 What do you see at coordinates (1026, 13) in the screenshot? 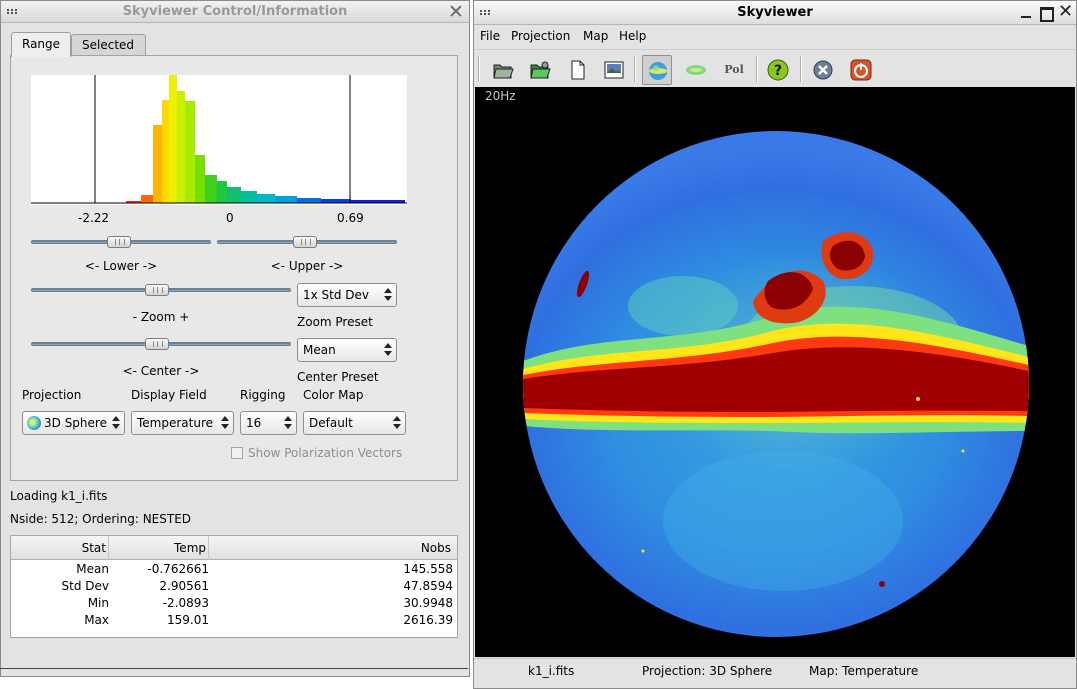
I see `minimize-icon` at bounding box center [1026, 13].